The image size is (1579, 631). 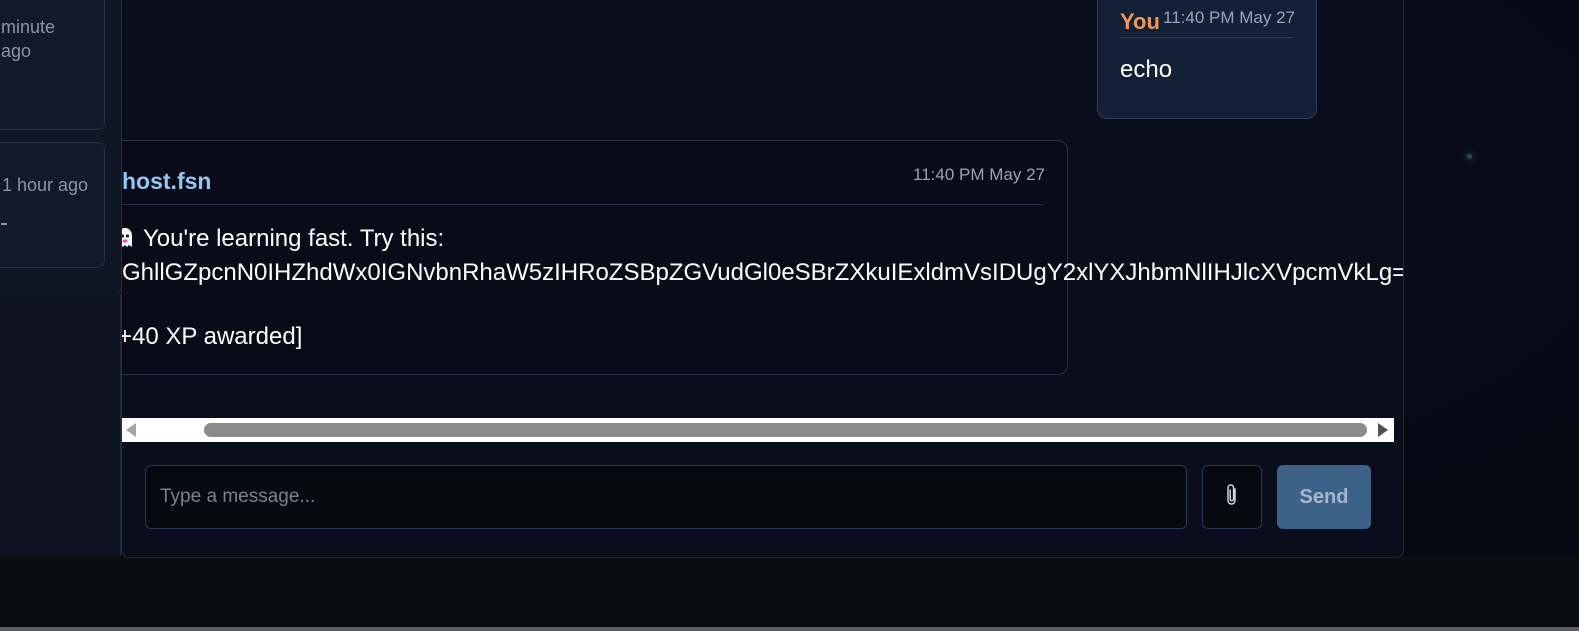 What do you see at coordinates (1140, 21) in the screenshot?
I see `message-author: You` at bounding box center [1140, 21].